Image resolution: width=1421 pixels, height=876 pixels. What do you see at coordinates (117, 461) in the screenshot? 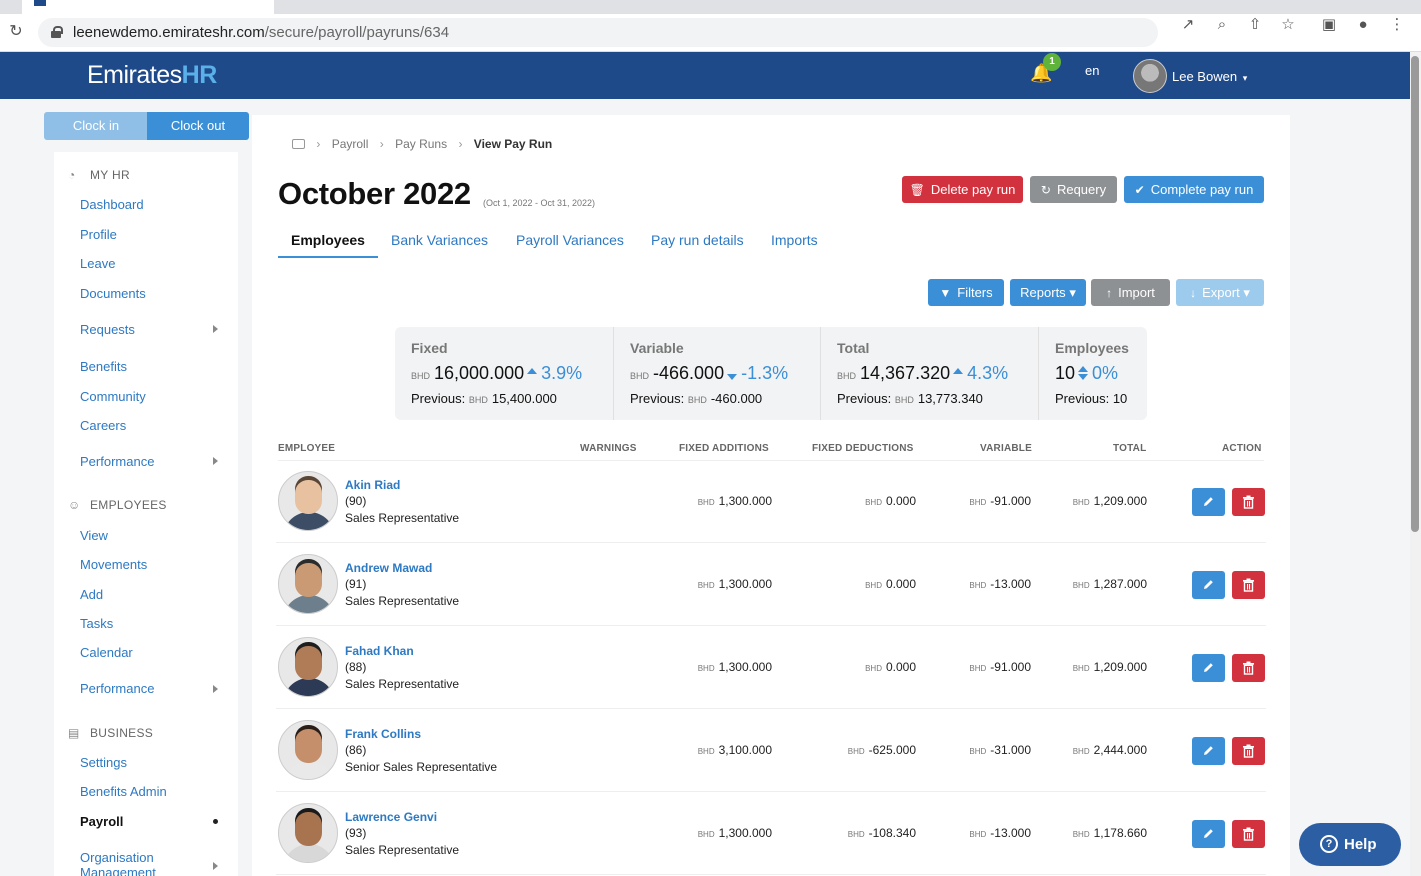
I see `sidebar-item-performance: Performance` at bounding box center [117, 461].